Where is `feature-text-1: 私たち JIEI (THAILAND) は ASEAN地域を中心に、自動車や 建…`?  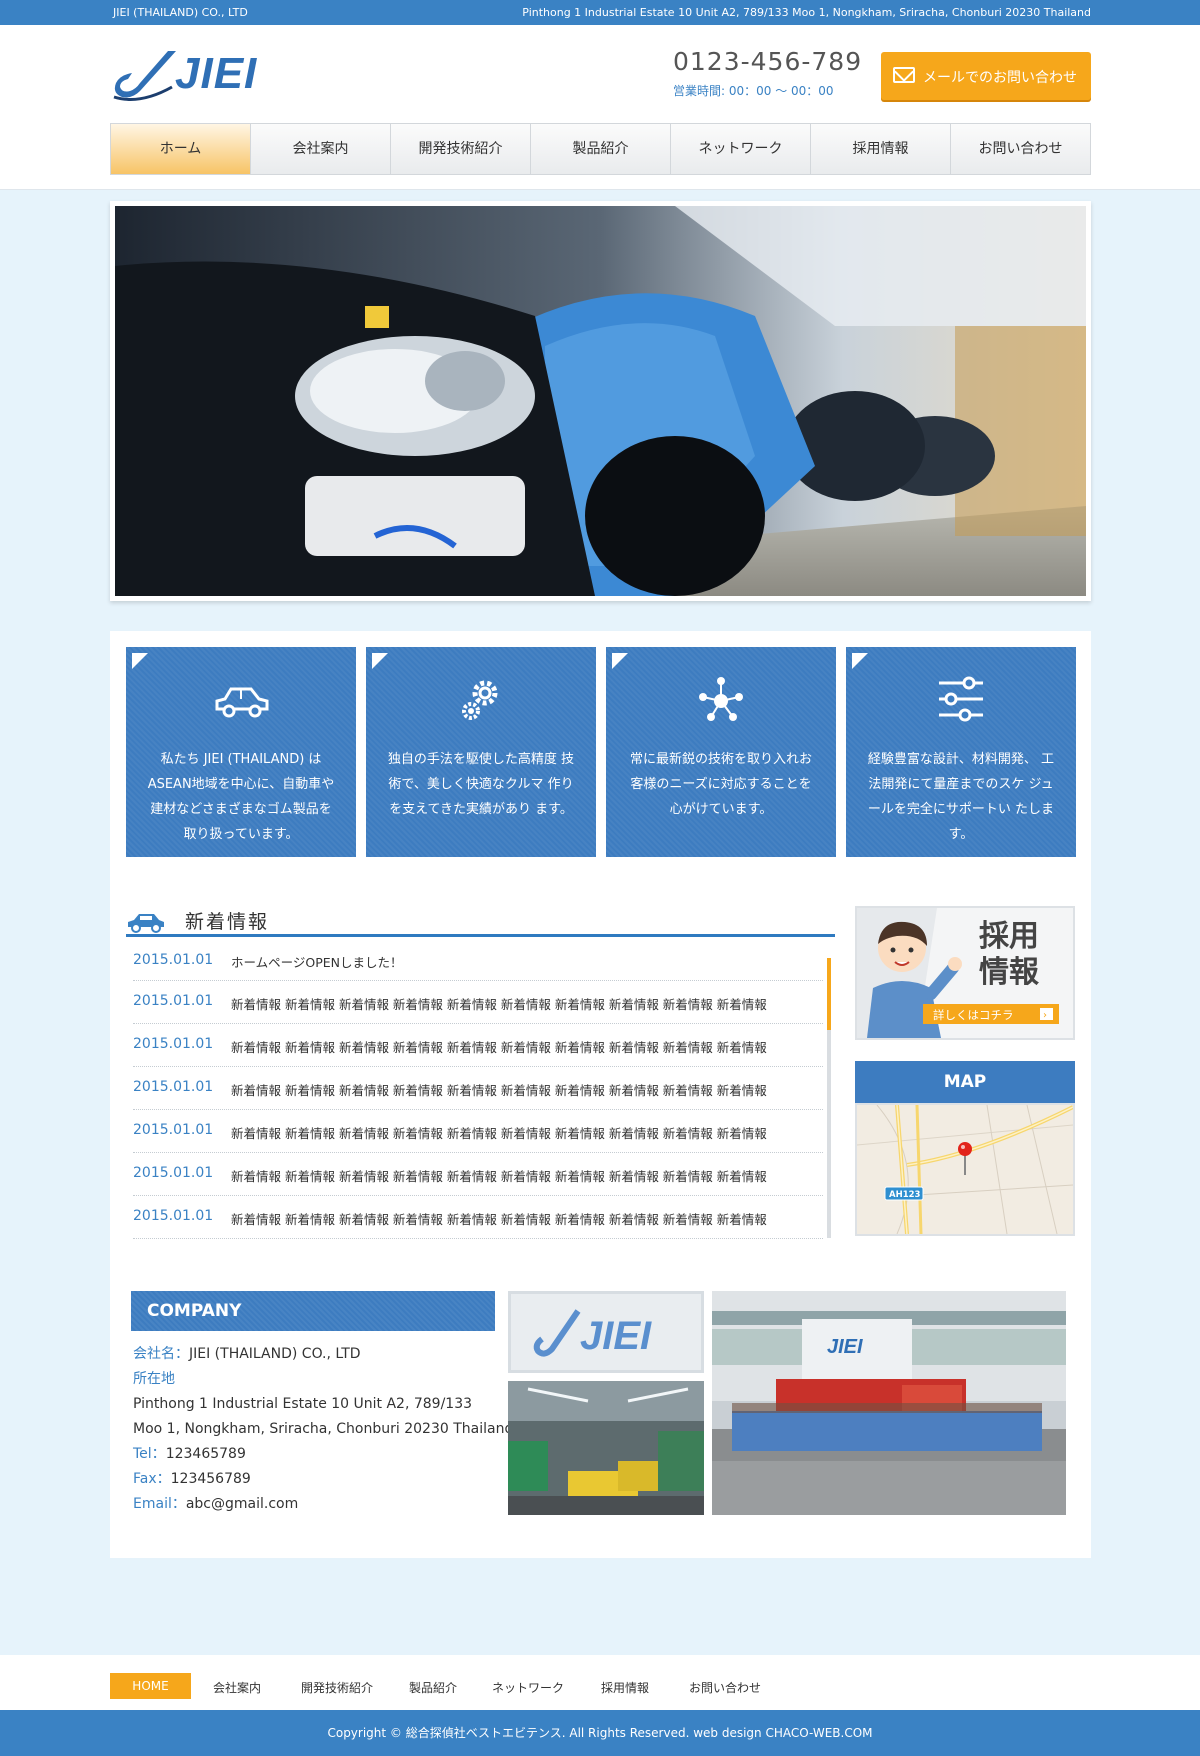 feature-text-1: 私たち JIEI (THAILAND) は ASEAN地域を中心に、自動車や 建… is located at coordinates (241, 797).